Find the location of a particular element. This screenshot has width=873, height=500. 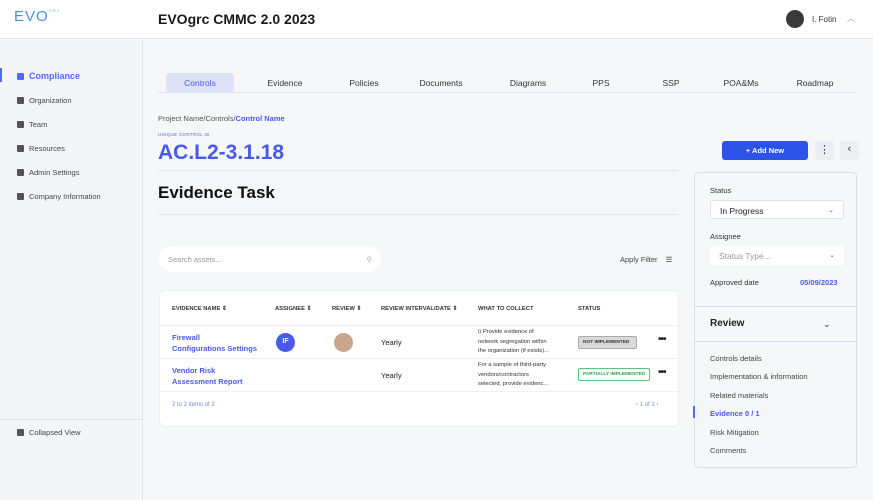

panel-nav-evidence: Evidence 0 / 1 is located at coordinates (735, 413).